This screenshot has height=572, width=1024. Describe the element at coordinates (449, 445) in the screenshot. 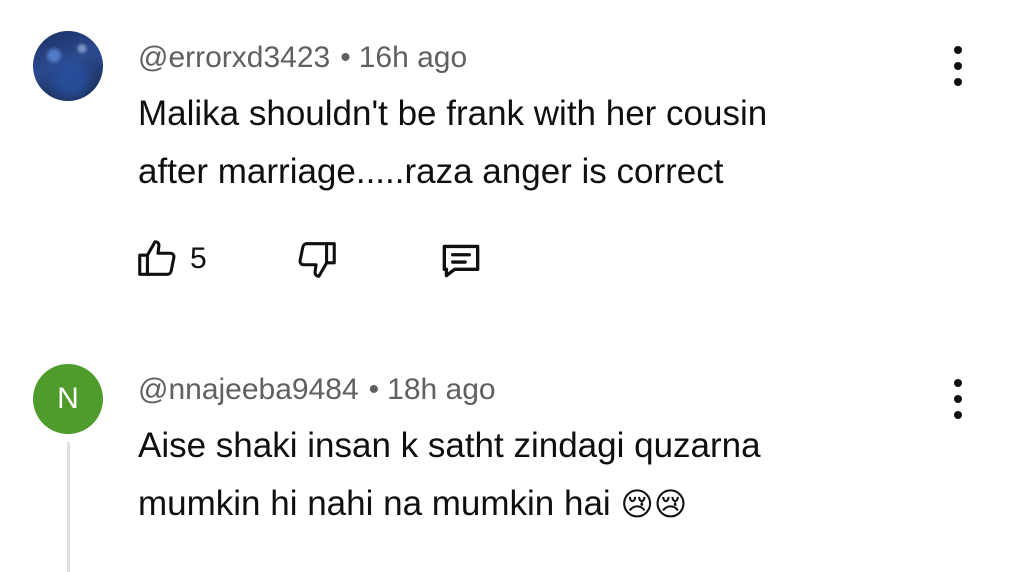

I see `comment-text-line: Aise shaki insan k satht zindagi quzarna` at that location.